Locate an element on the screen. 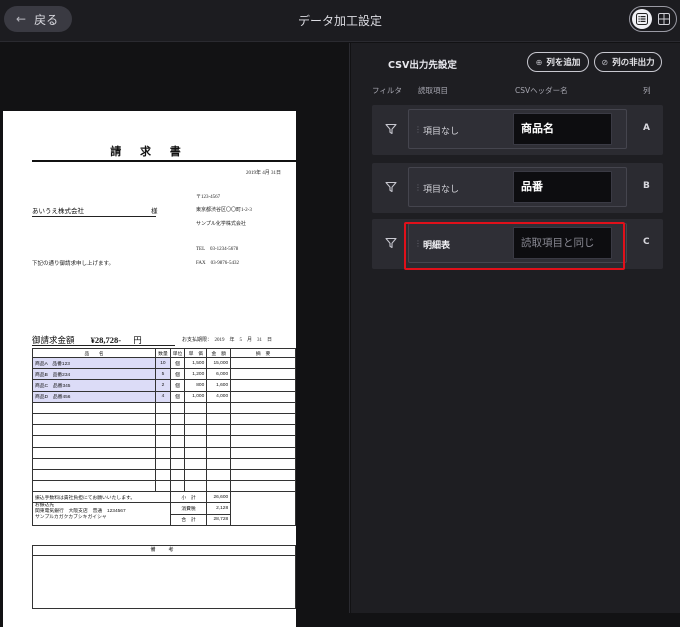  cell-price: 1,500 is located at coordinates (196, 363).